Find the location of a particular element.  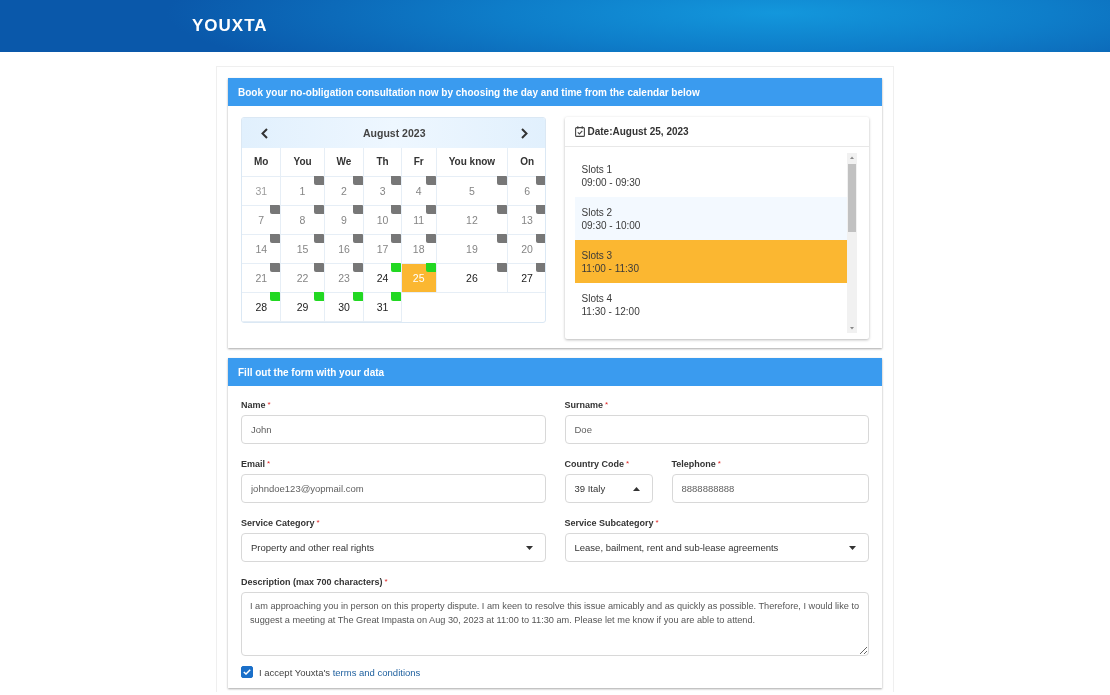

logo: YOUXTA is located at coordinates (230, 25).